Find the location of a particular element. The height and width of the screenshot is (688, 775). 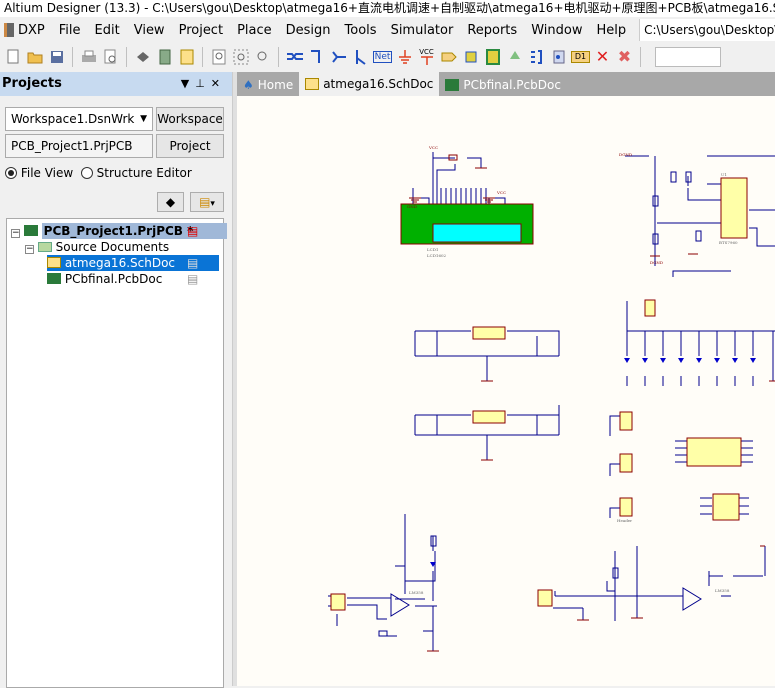

menu-tools: Tools is located at coordinates (361, 30).